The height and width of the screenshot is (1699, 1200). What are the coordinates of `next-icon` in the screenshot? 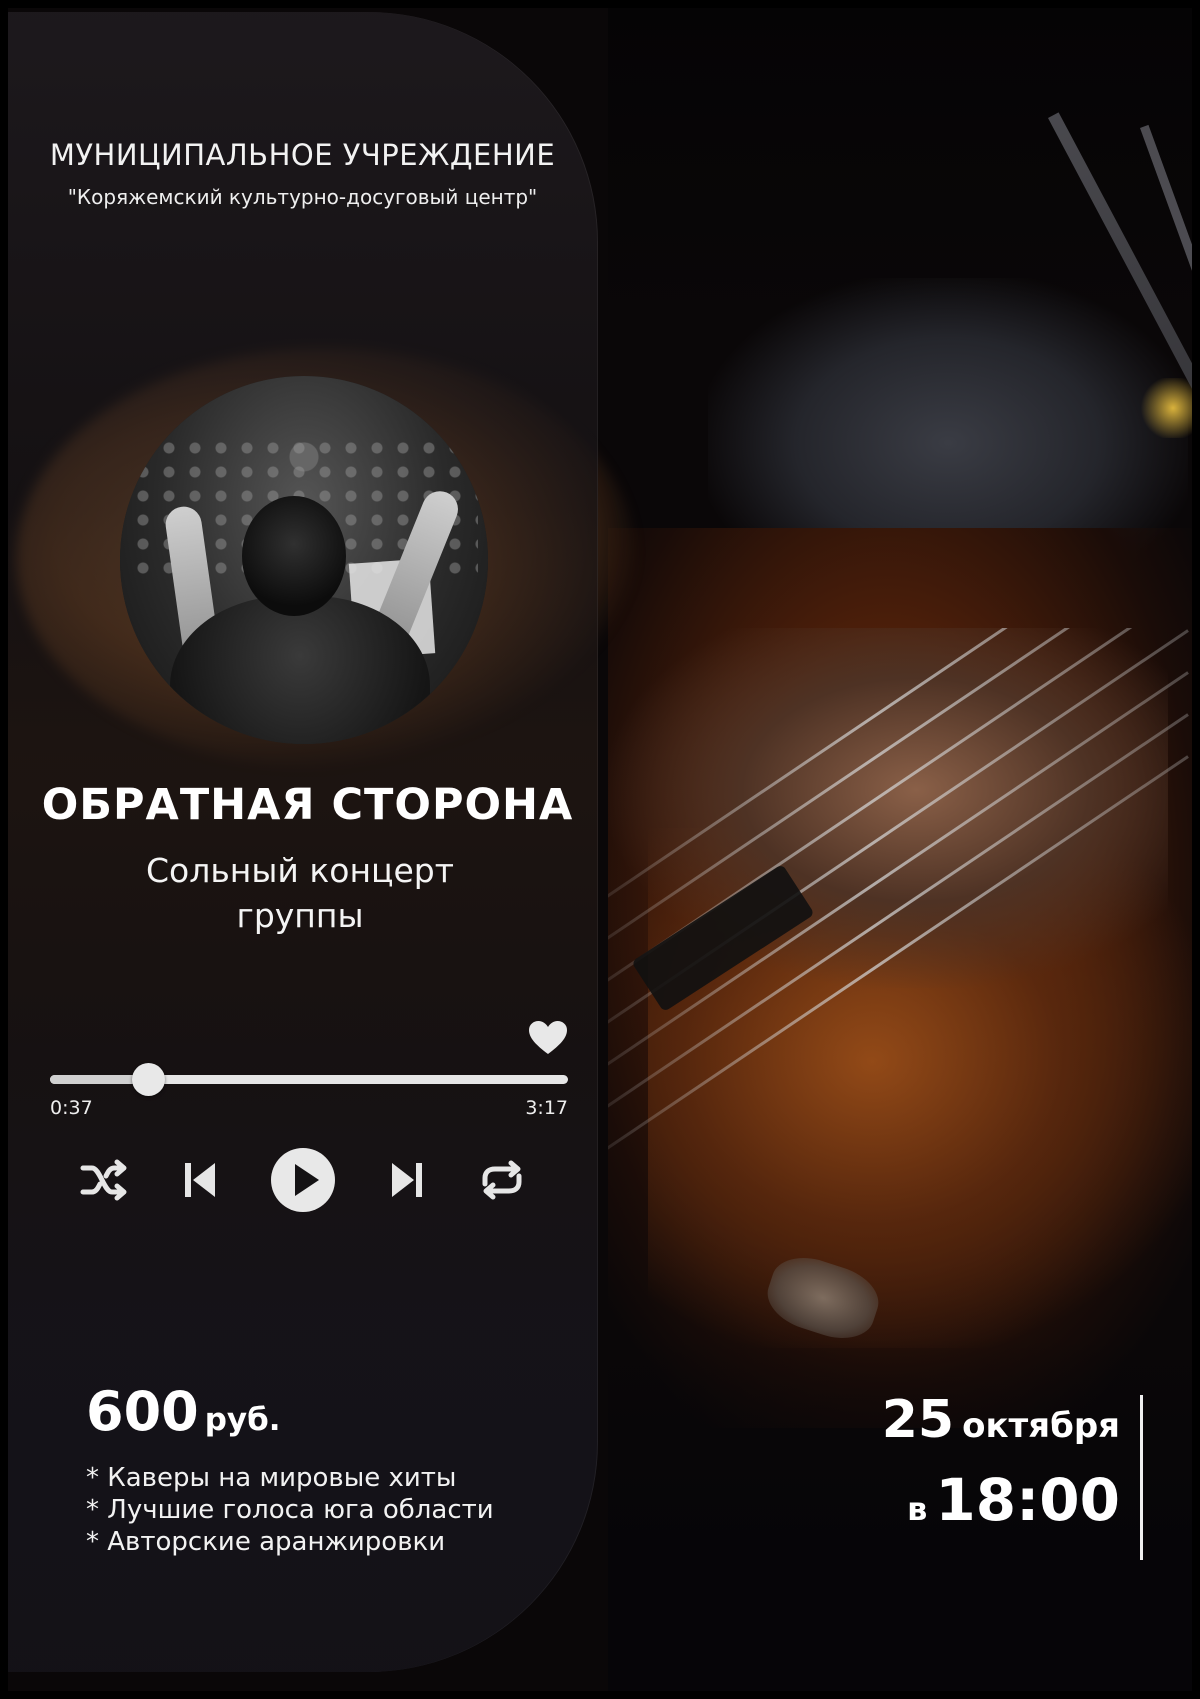 It's located at (407, 1180).